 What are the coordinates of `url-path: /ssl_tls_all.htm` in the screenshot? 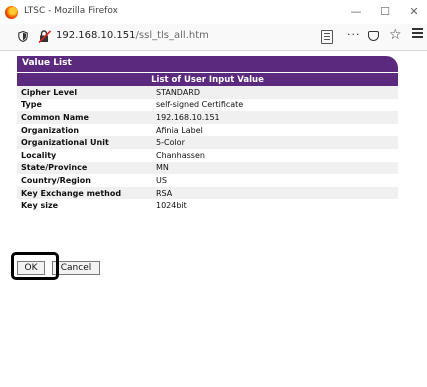 It's located at (172, 35).